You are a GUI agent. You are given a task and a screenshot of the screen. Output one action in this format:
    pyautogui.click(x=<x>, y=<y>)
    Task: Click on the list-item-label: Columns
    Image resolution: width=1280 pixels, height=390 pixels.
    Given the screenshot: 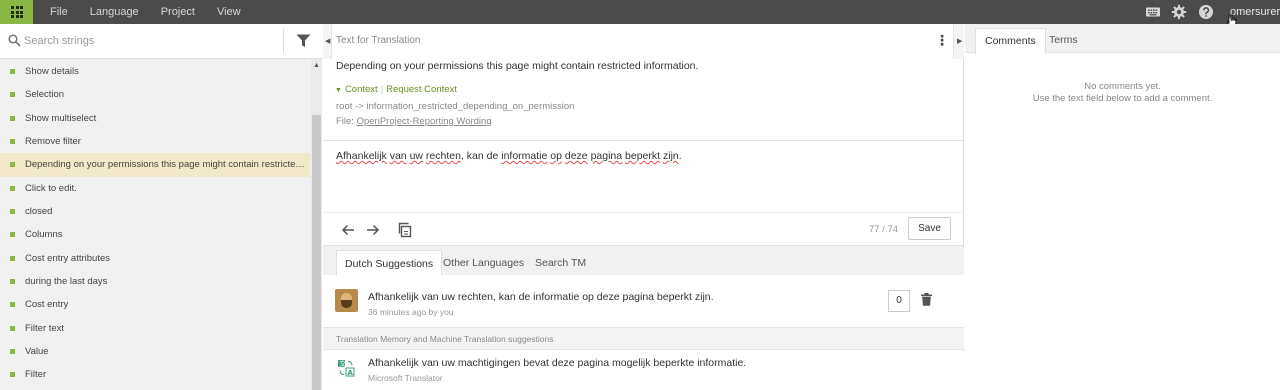 What is the action you would take?
    pyautogui.click(x=44, y=235)
    